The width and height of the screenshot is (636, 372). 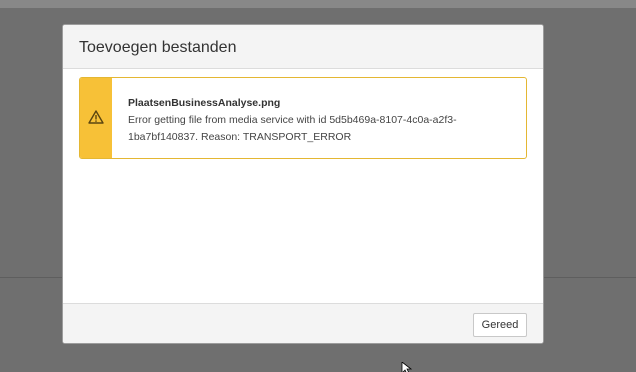 I want to click on dialog-header: Toevoegen bestanden, so click(x=303, y=47).